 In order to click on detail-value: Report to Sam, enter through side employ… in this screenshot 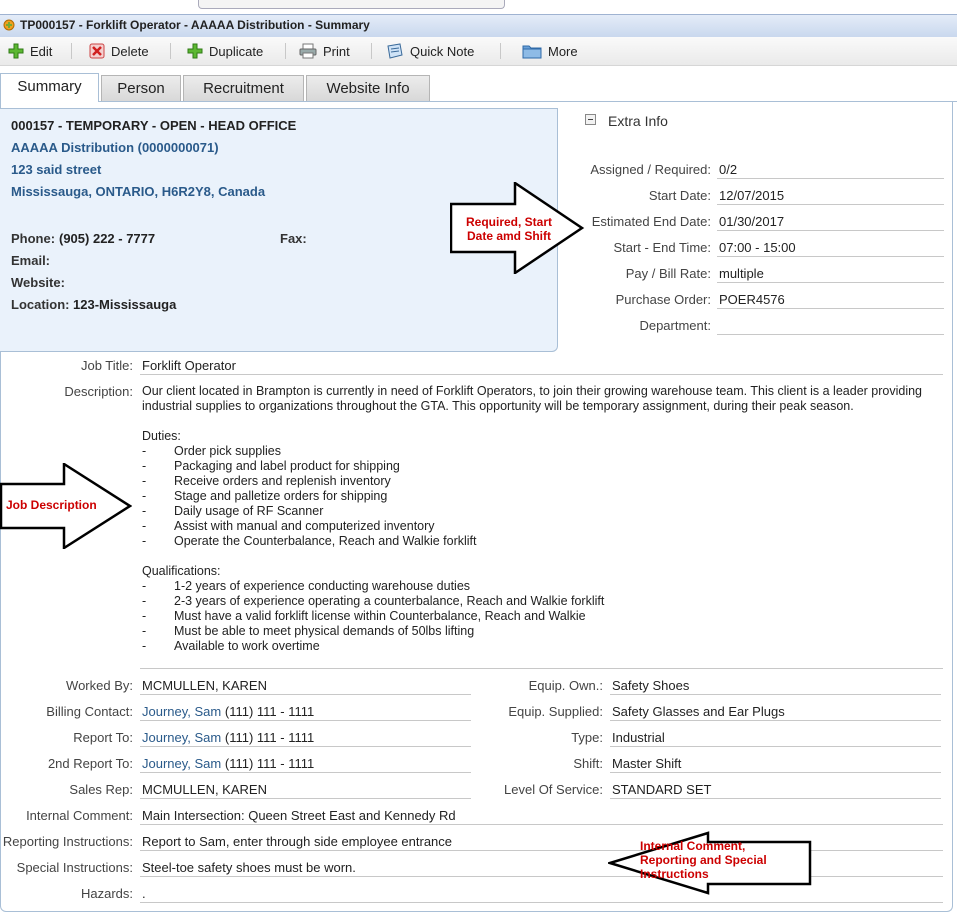, I will do `click(541, 842)`.